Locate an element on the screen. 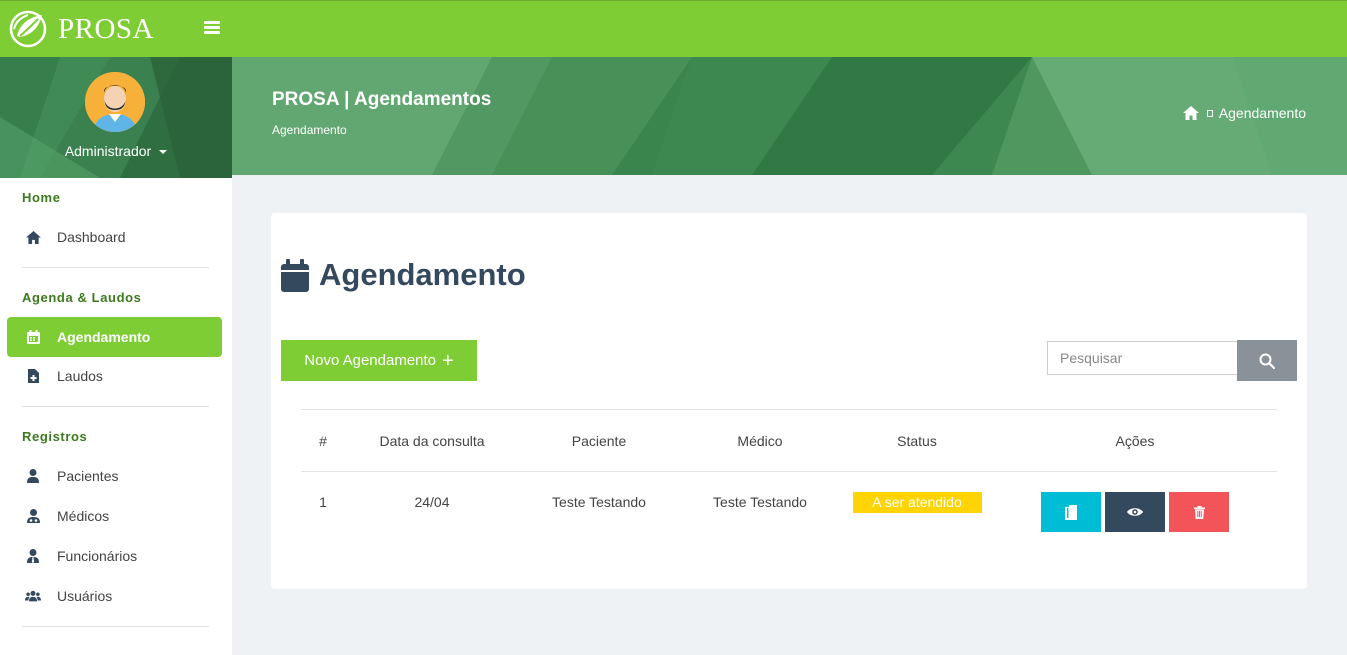 The image size is (1347, 655). breadcrumb: Agendamento is located at coordinates (1244, 113).